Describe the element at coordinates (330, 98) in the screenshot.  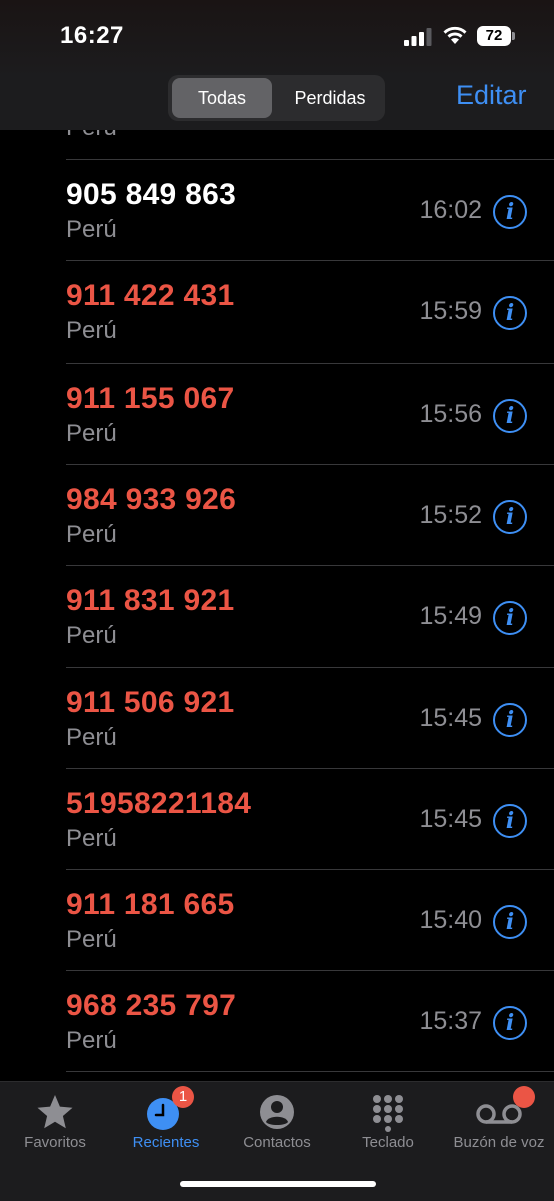
I see `segment-perdidas: Perdidas` at that location.